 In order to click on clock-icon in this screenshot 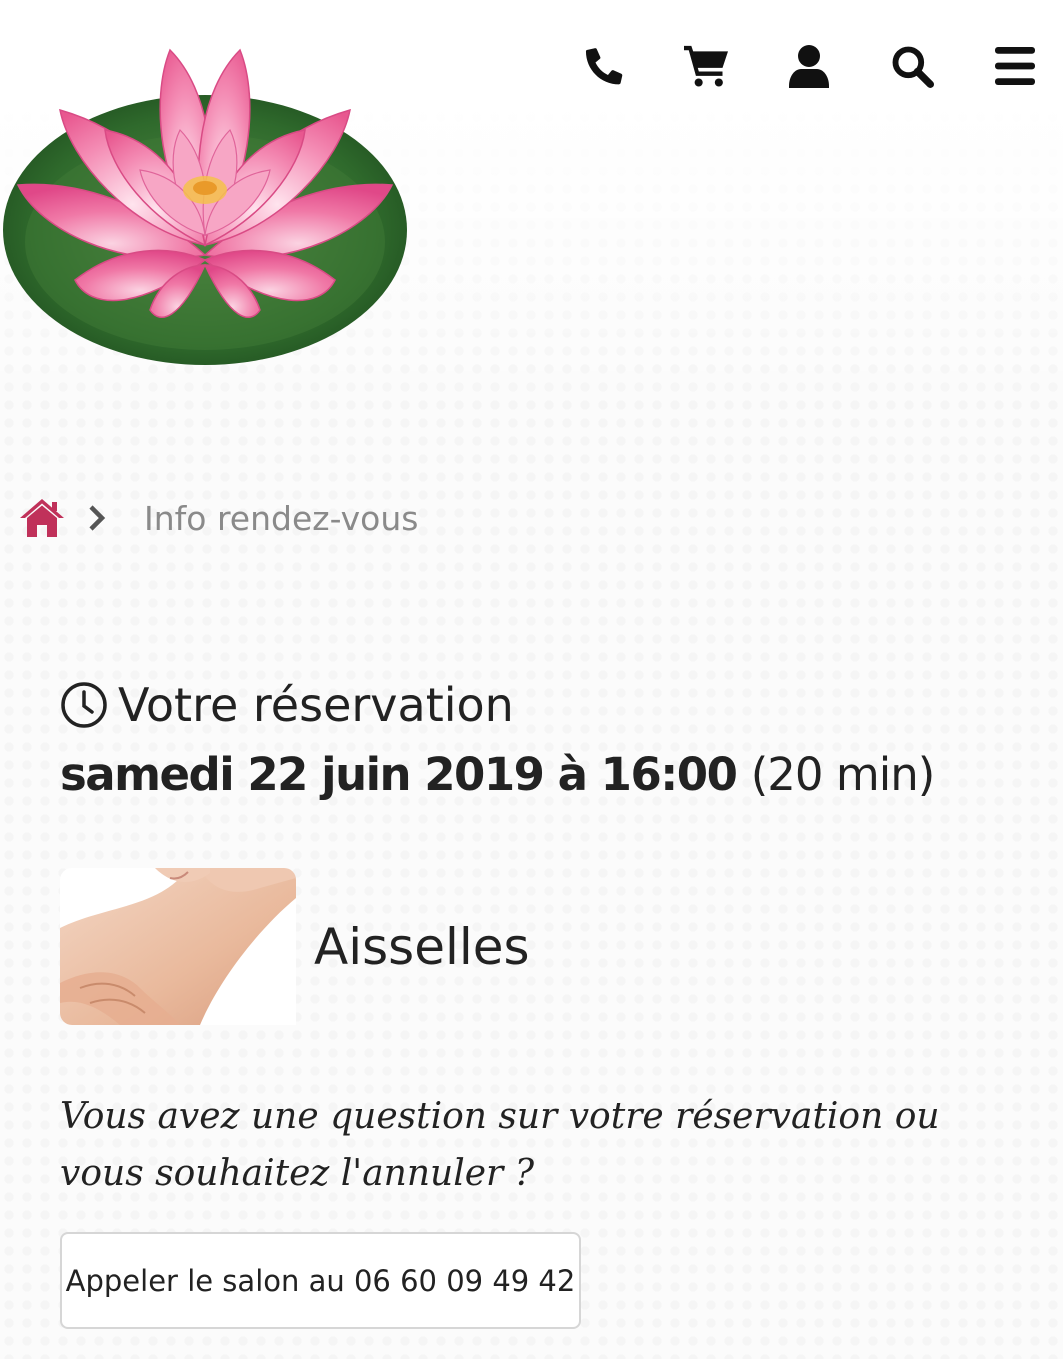, I will do `click(84, 705)`.